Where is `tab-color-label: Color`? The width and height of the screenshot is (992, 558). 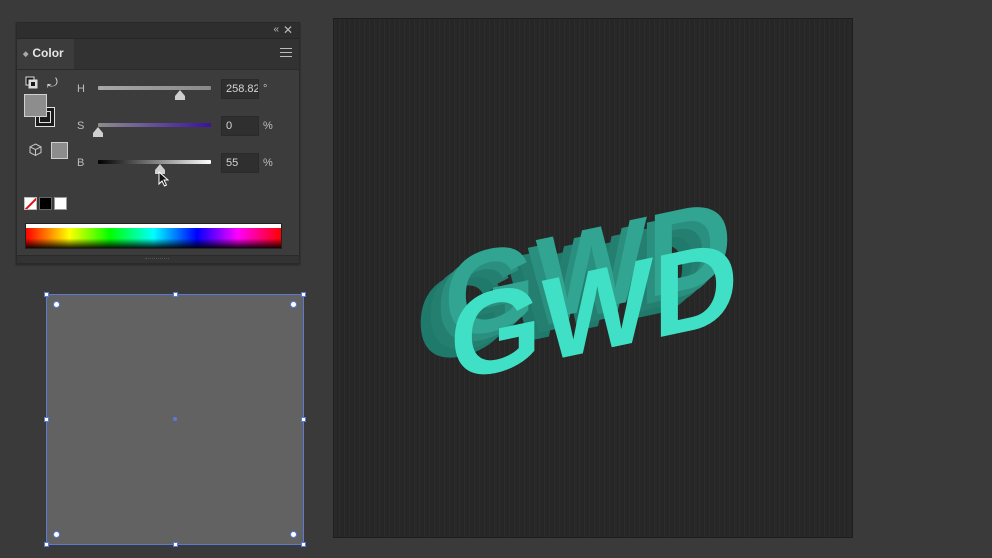 tab-color-label: Color is located at coordinates (48, 53).